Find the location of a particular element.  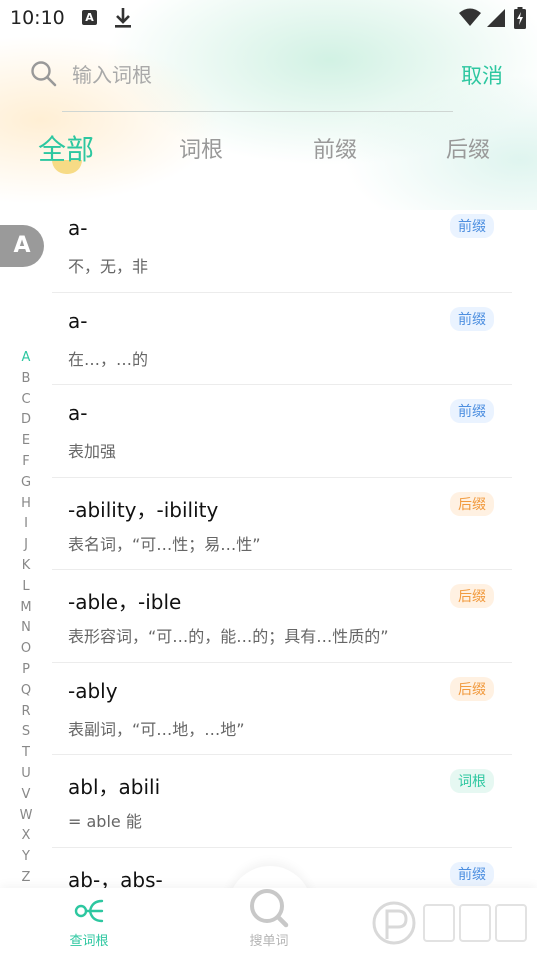

wifi-icon is located at coordinates (470, 17).